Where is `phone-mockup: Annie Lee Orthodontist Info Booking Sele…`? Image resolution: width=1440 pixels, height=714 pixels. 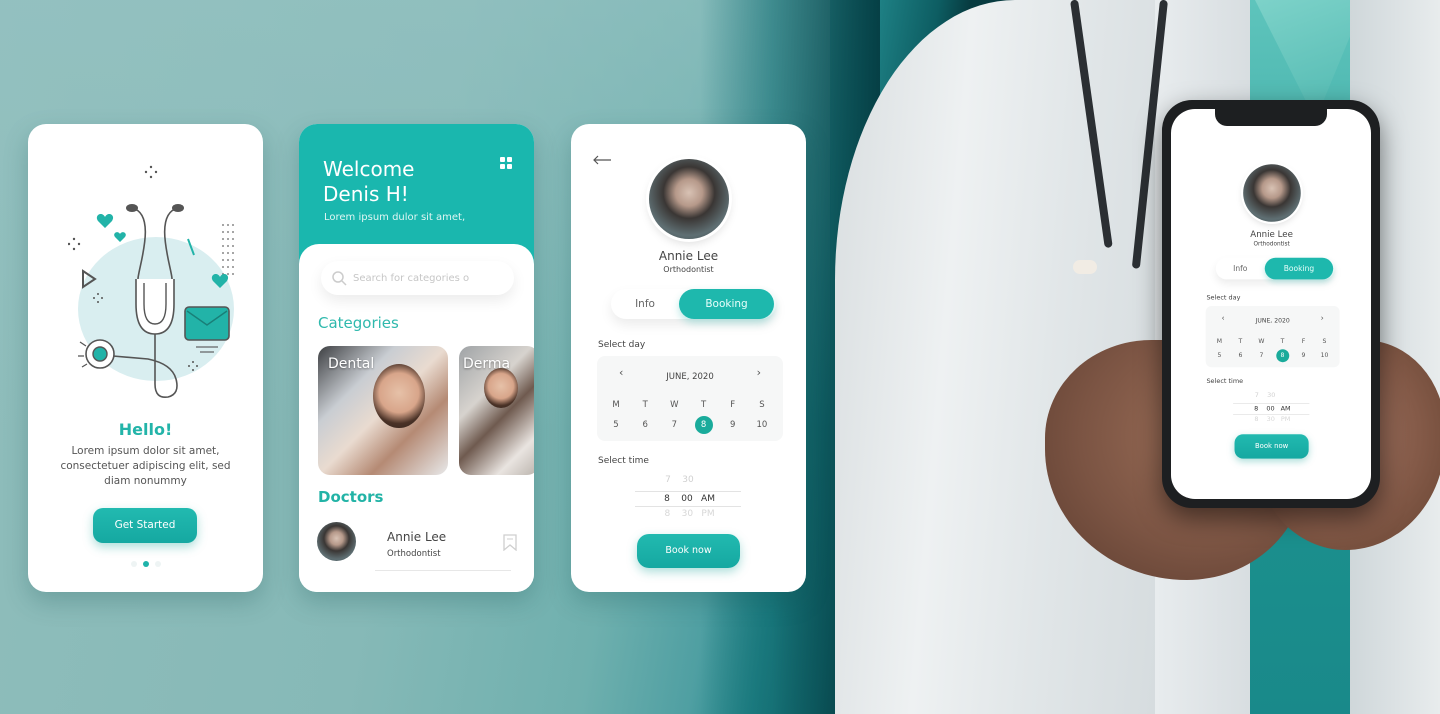 phone-mockup: Annie Lee Orthodontist Info Booking Sele… is located at coordinates (1271, 304).